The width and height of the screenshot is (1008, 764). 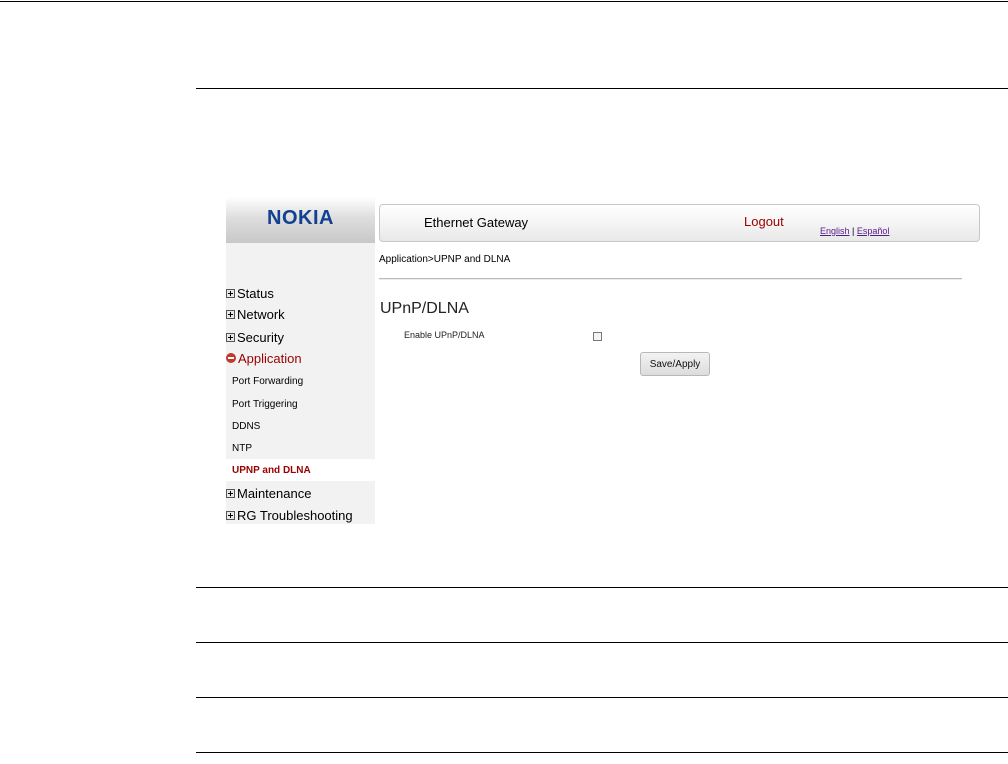 What do you see at coordinates (300, 293) in the screenshot?
I see `sidebar-item-status: Status` at bounding box center [300, 293].